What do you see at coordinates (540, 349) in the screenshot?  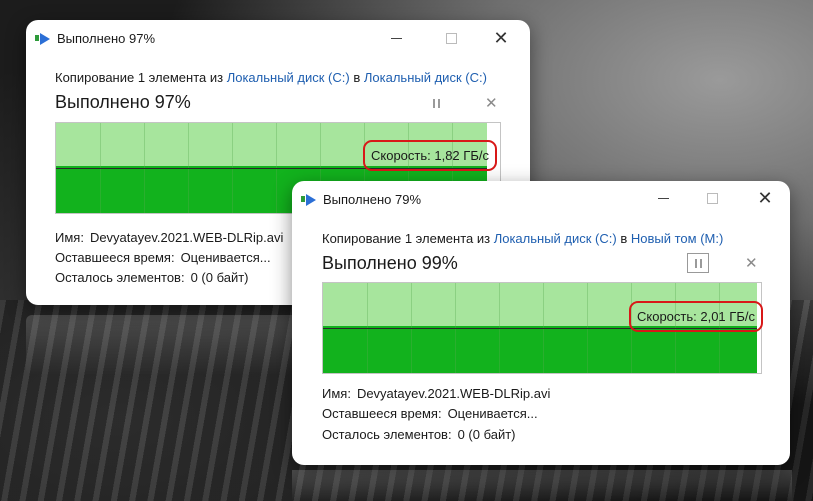 I see `graph-fill-dark` at bounding box center [540, 349].